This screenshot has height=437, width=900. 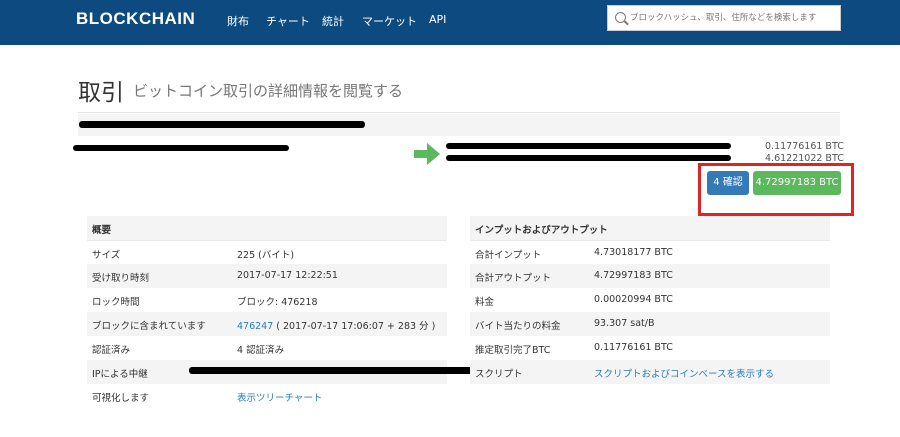 I want to click on highlight-box, so click(x=776, y=189).